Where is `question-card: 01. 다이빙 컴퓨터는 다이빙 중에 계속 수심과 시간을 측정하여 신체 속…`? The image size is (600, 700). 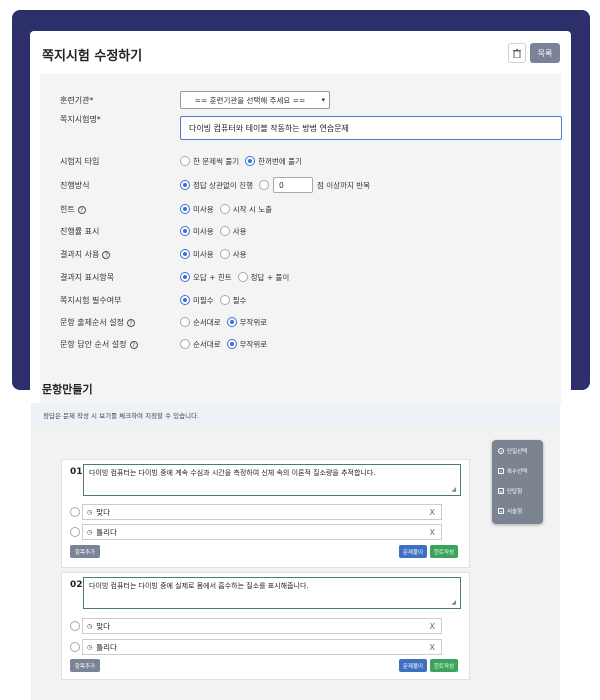 question-card: 01. 다이빙 컴퓨터는 다이빙 중에 계속 수심과 시간을 측정하여 신체 속… is located at coordinates (265, 513).